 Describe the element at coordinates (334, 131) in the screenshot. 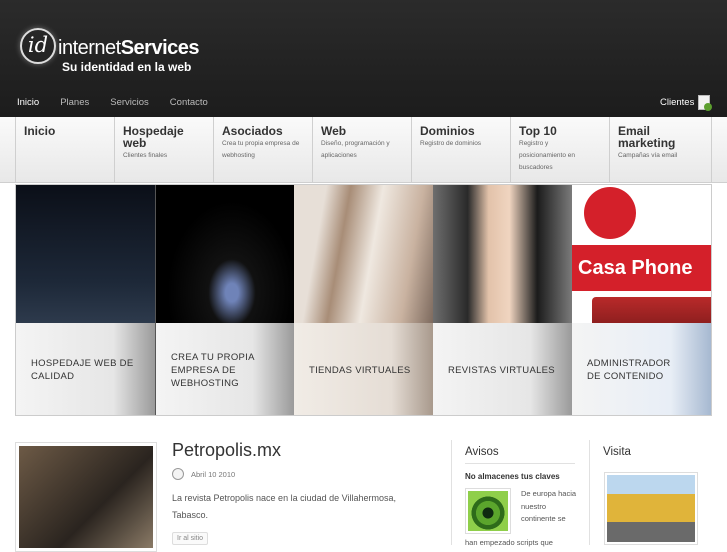

I see `menu-title: Web` at that location.